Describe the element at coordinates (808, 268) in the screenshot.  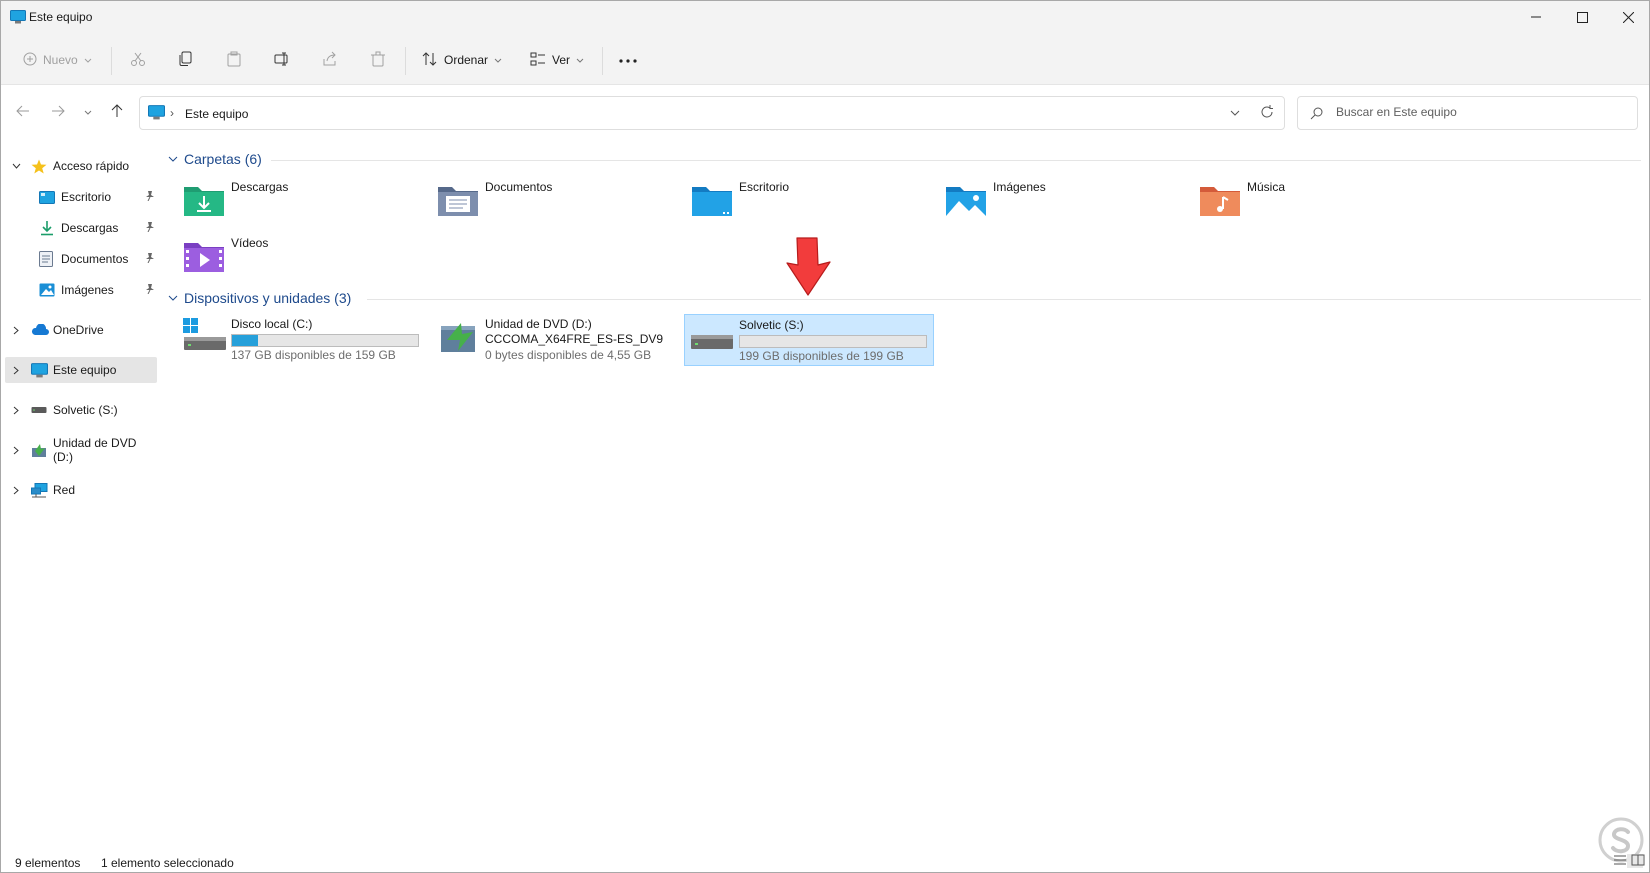
I see `red-arrow-icon` at that location.